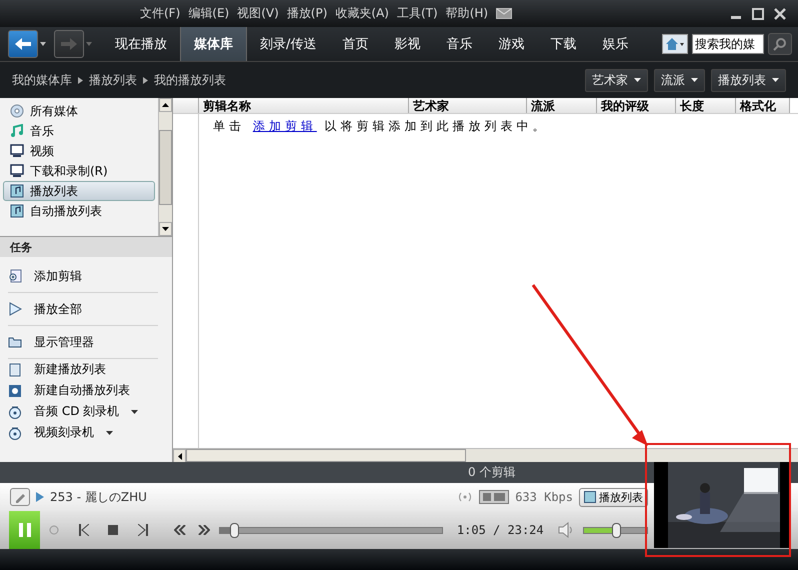 This screenshot has width=798, height=570. What do you see at coordinates (355, 44) in the screenshot?
I see `nav-tab: 首页` at bounding box center [355, 44].